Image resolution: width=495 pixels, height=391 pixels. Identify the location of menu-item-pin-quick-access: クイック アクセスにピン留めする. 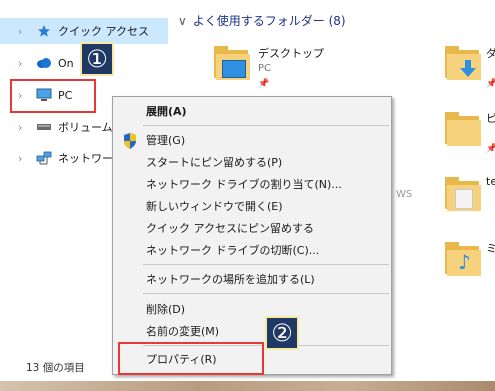
(230, 228).